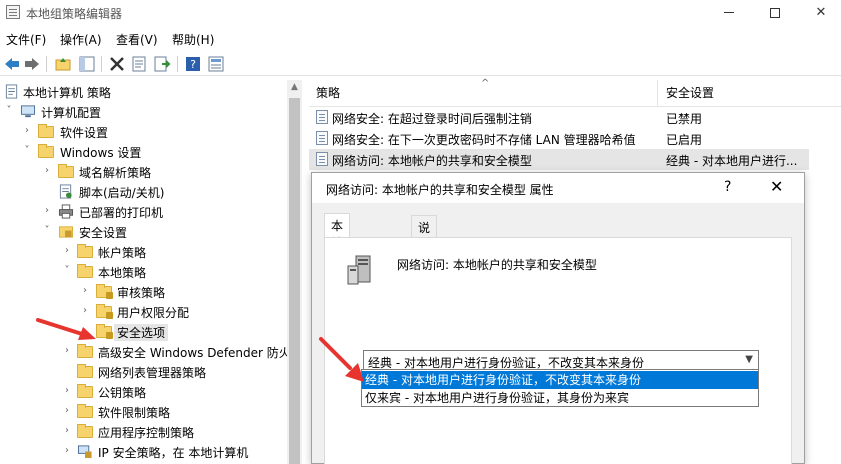 The image size is (841, 464). I want to click on tree-item-local-policies: ˅ 本地策略, so click(142, 272).